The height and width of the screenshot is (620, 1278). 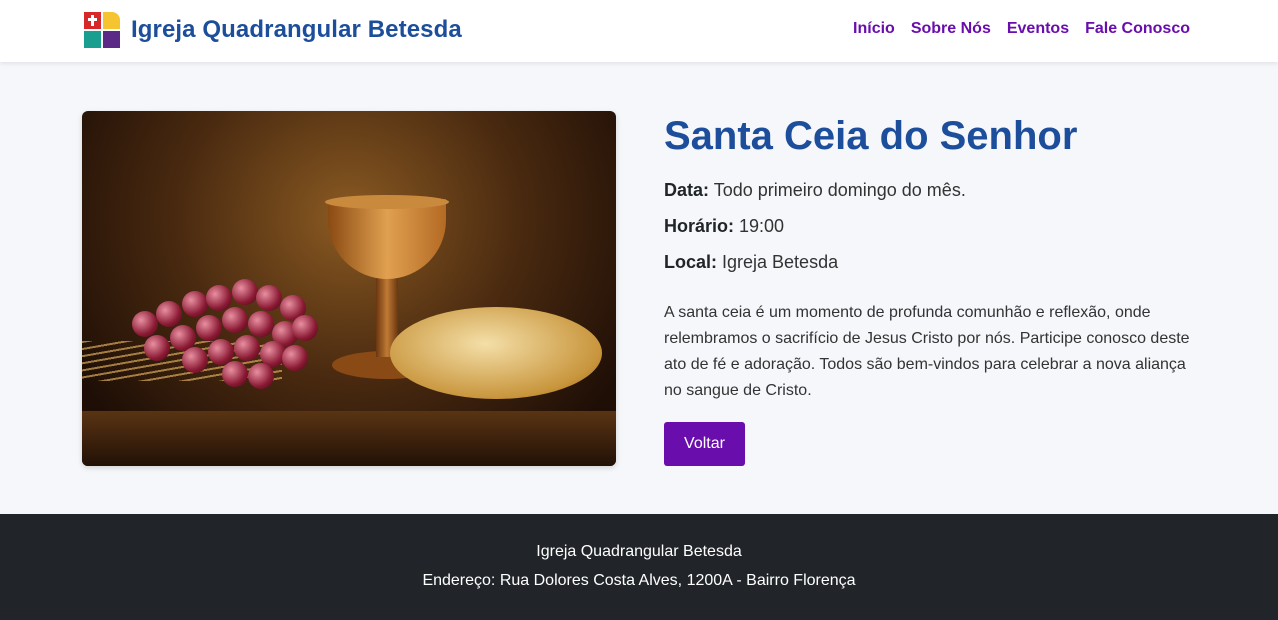 I want to click on photo-cup-rim, so click(x=387, y=202).